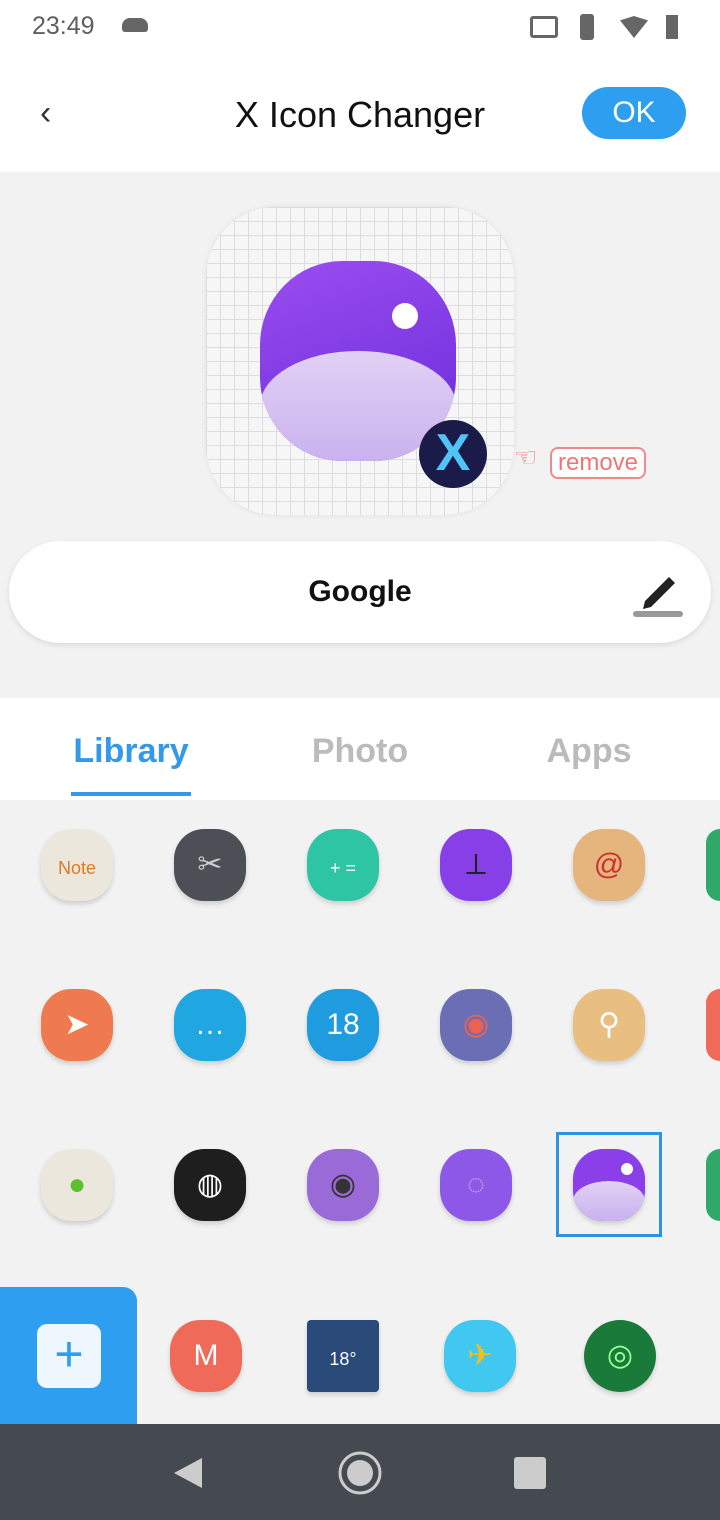 This screenshot has height=1520, width=720. Describe the element at coordinates (63, 26) in the screenshot. I see `status-time: 23:49` at that location.